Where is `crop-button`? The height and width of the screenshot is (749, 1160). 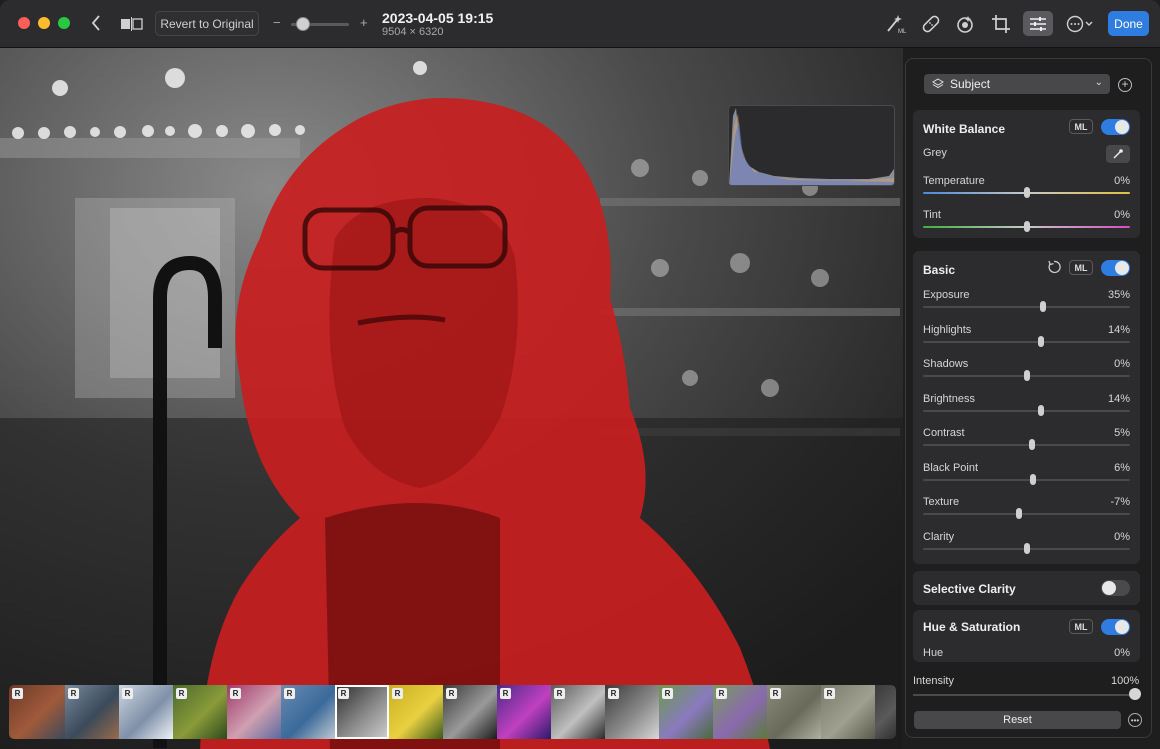
crop-button is located at coordinates (1001, 24).